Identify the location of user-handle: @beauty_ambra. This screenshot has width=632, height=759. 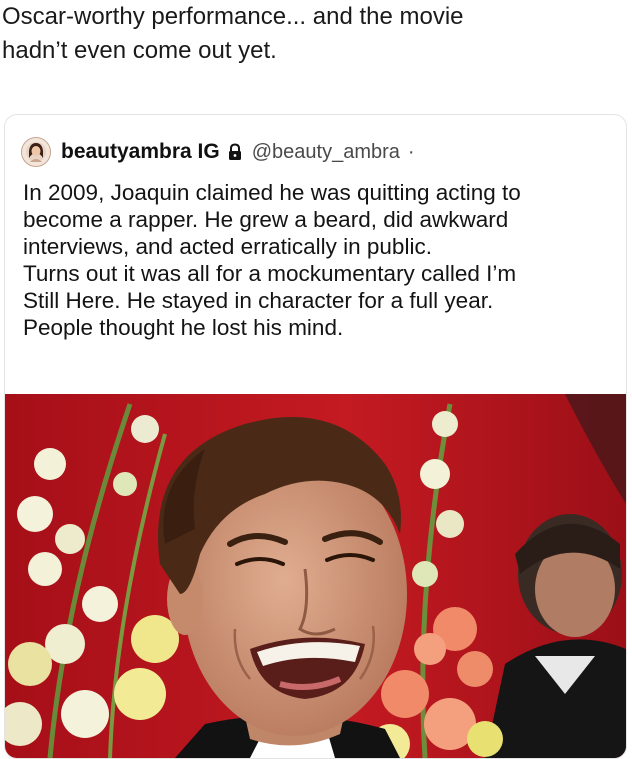
(326, 152).